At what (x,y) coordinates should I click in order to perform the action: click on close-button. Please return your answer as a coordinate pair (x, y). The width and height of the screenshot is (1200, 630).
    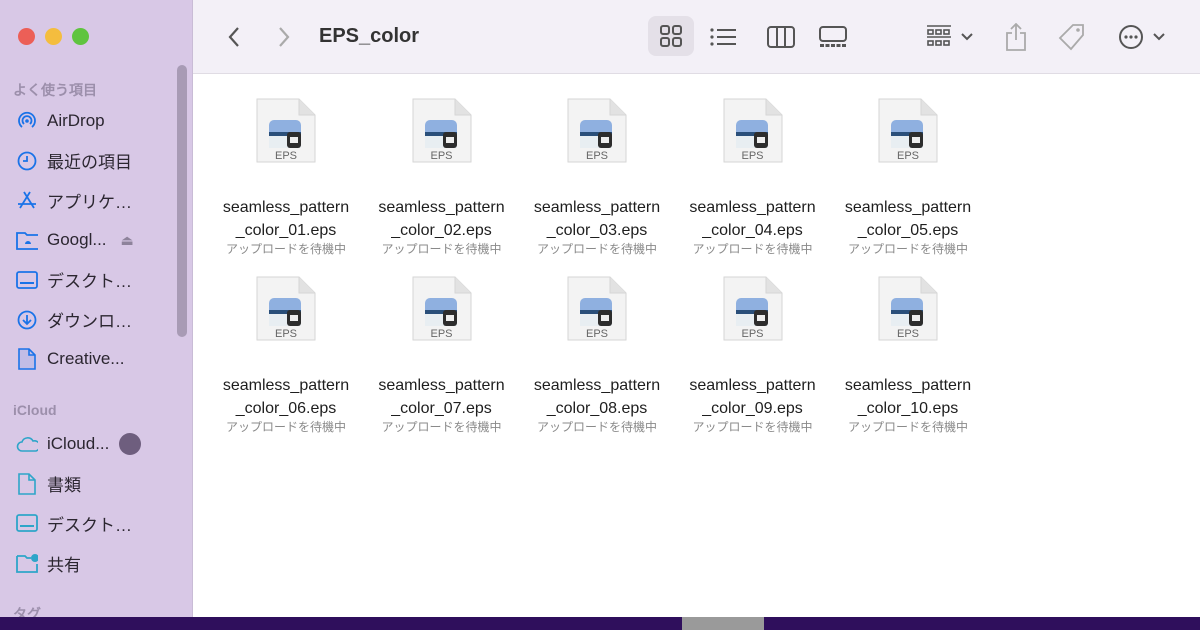
    Looking at the image, I should click on (26, 36).